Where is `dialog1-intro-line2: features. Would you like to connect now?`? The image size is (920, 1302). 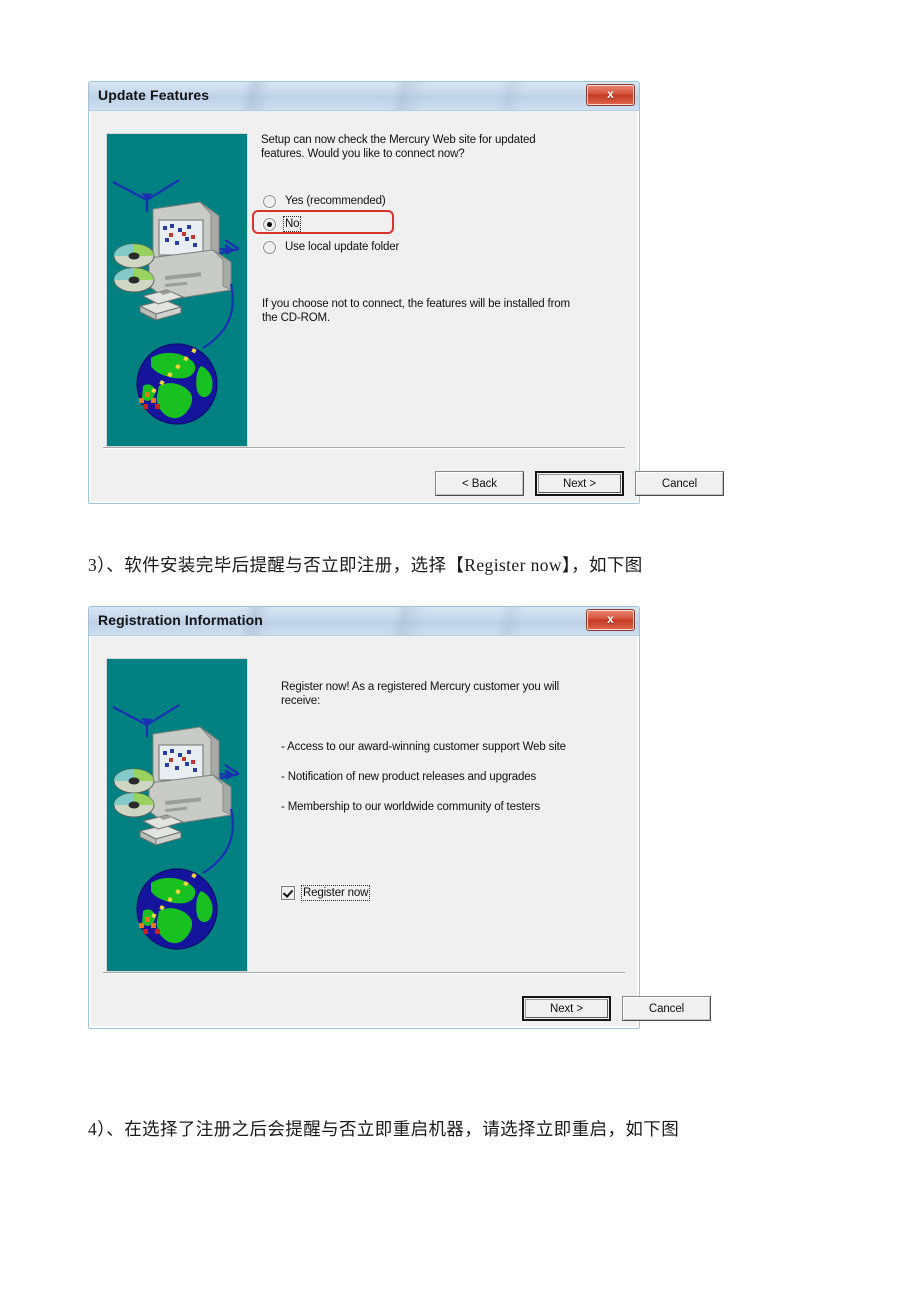
dialog1-intro-line2: features. Would you like to connect now? is located at coordinates (363, 154).